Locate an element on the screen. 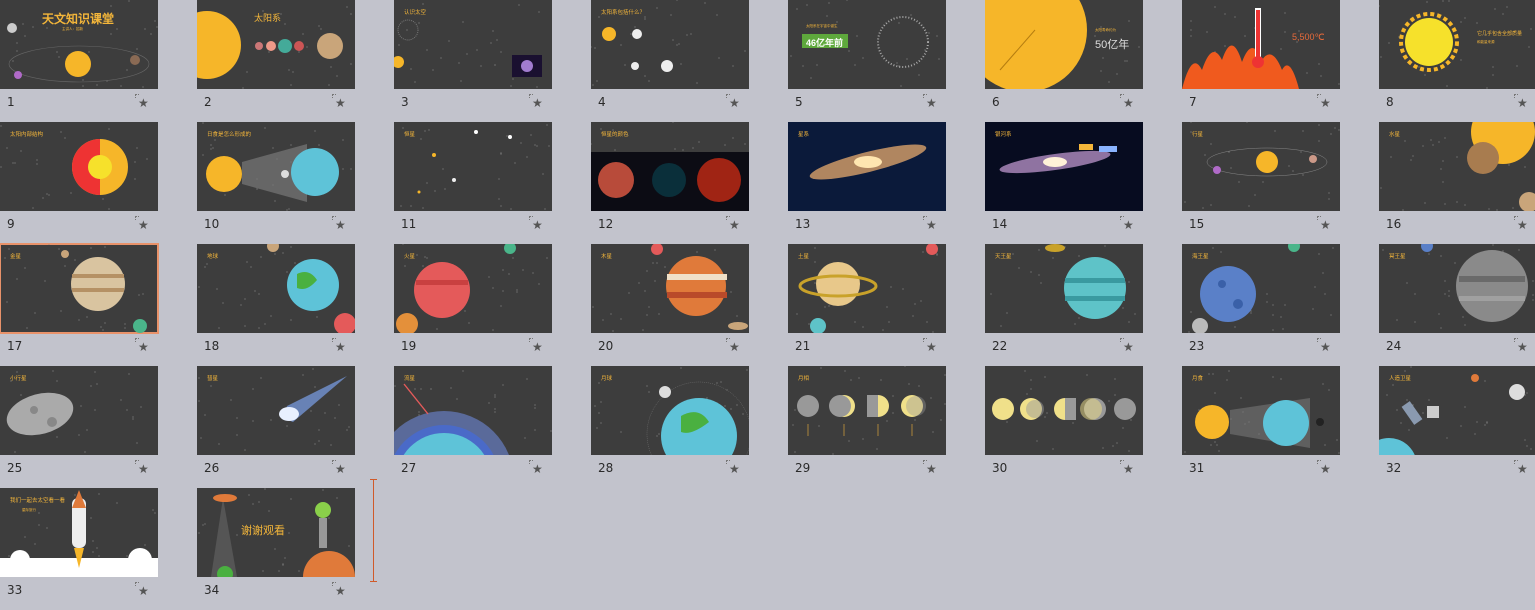 This screenshot has height=610, width=1535. slide-thumbnail-1: 天文知识课堂 主讲人：招新 is located at coordinates (79, 44).